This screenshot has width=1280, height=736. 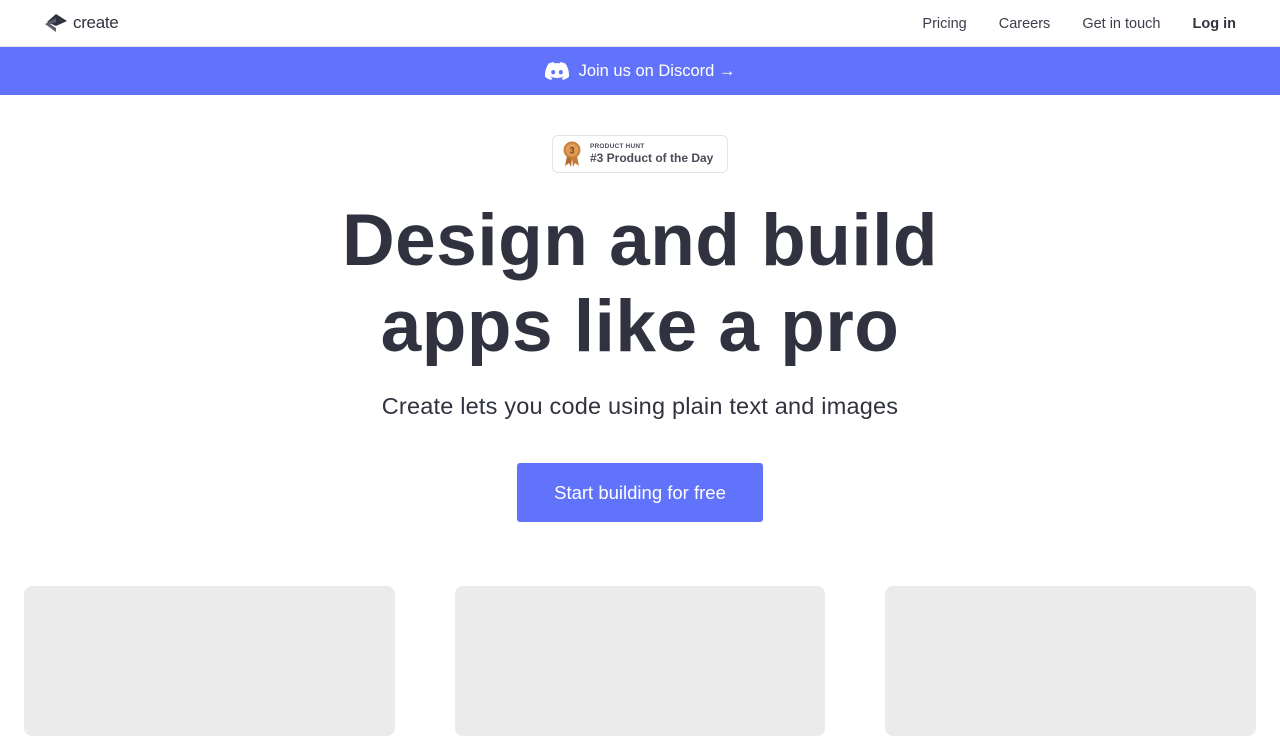 I want to click on product-hunt-kicker: PRODUCT HUNT, so click(x=617, y=146).